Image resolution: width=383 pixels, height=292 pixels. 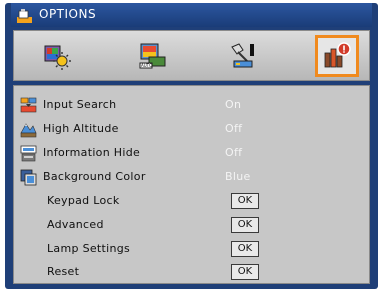 I want to click on reset-ok-button: OK, so click(x=245, y=272).